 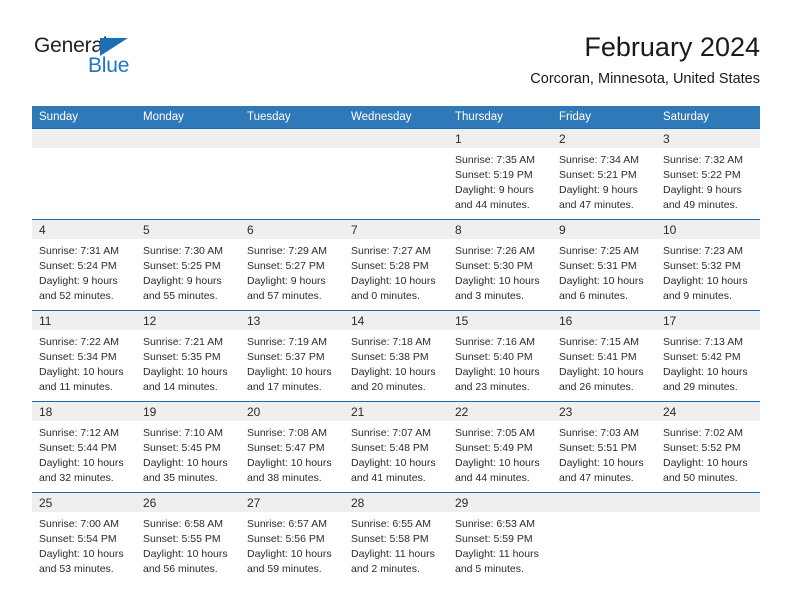 What do you see at coordinates (702, 175) in the screenshot?
I see `day-info-line: Sunset: 5:22 PM` at bounding box center [702, 175].